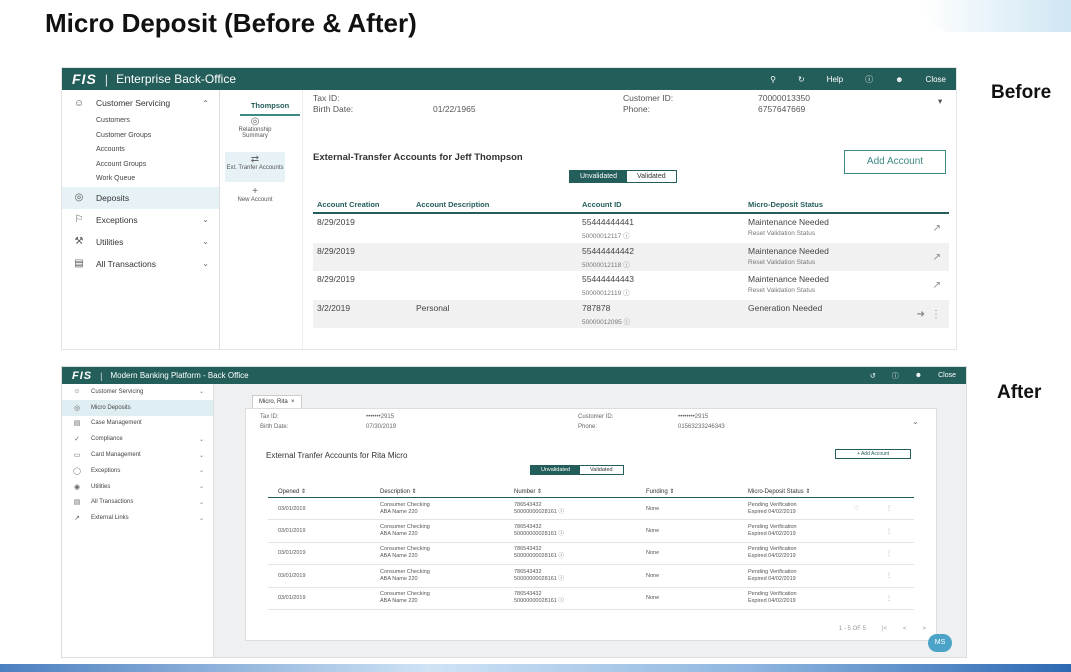 The image size is (1071, 672). Describe the element at coordinates (801, 79) in the screenshot. I see `refresh-icon: ↻` at that location.